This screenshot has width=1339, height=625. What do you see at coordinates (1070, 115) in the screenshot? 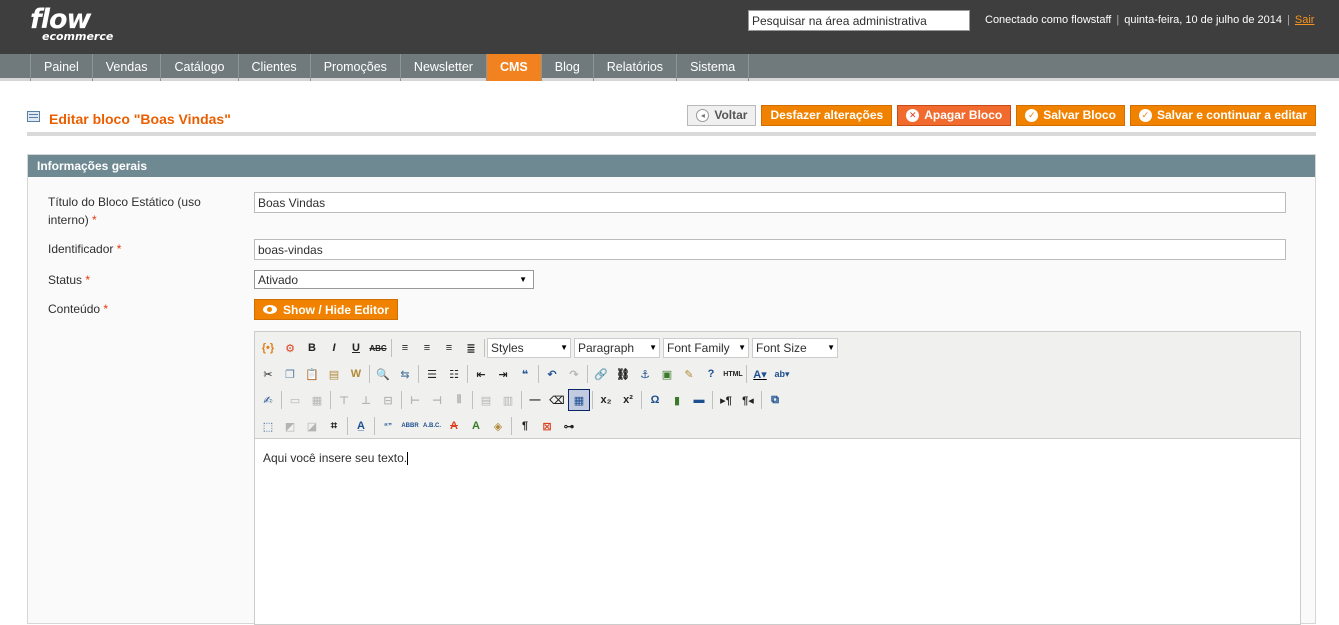
I see `save-button: ✓ Salvar Bloco` at bounding box center [1070, 115].